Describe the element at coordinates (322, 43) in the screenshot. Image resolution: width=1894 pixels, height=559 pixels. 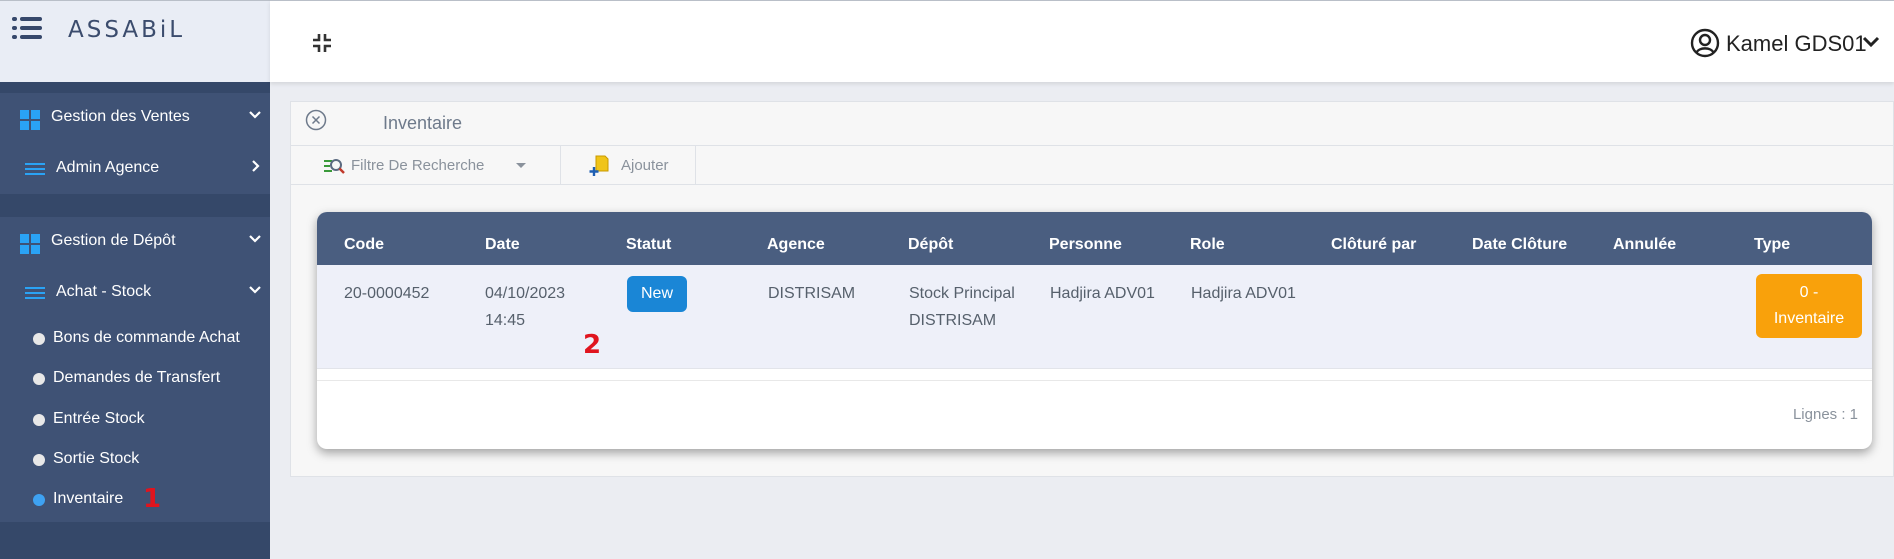
I see `compress-icon` at that location.